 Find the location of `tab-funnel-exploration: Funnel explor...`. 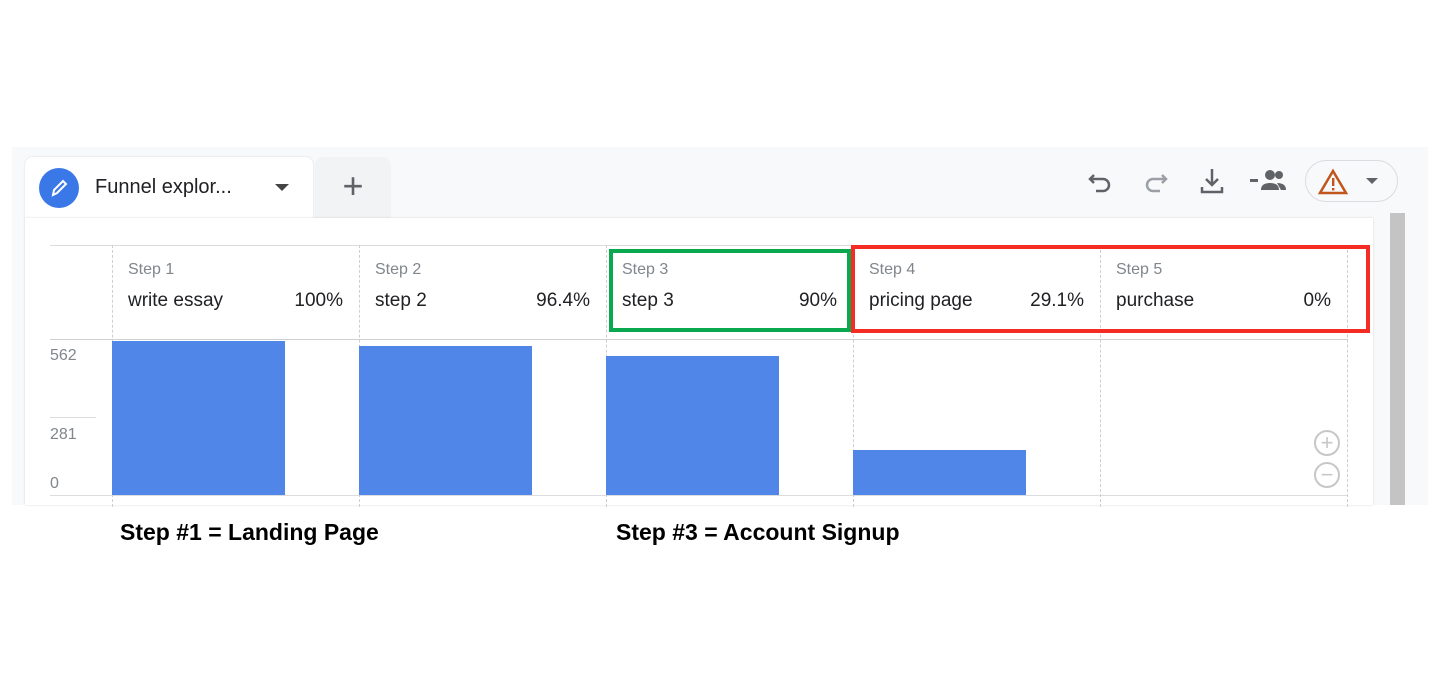

tab-funnel-exploration: Funnel explor... is located at coordinates (169, 188).